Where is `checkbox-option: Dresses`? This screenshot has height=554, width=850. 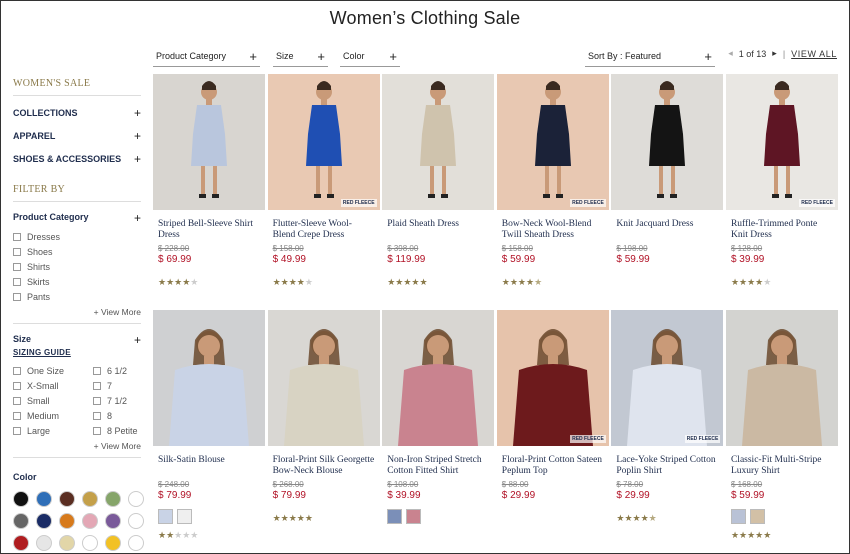 checkbox-option: Dresses is located at coordinates (77, 236).